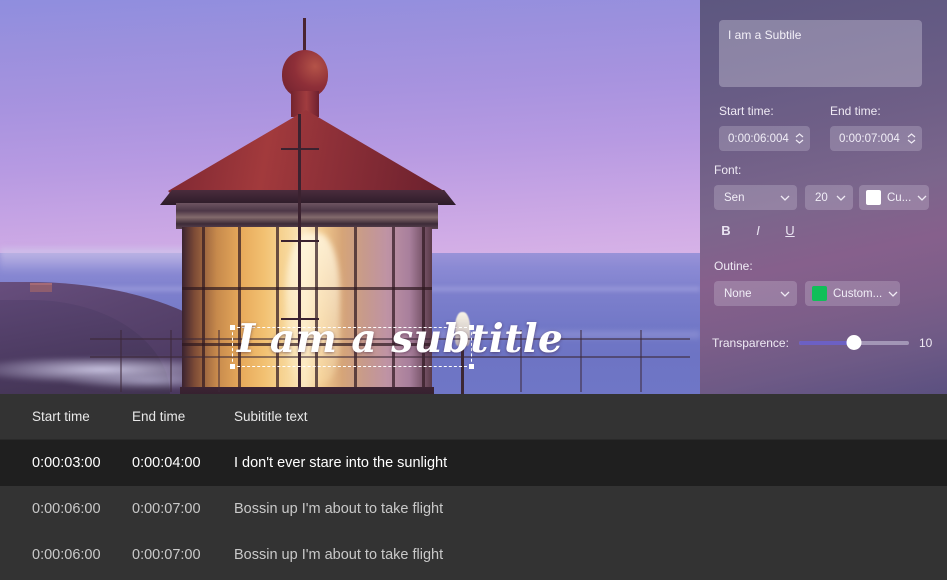 Image resolution: width=947 pixels, height=580 pixels. I want to click on transparence-slider-thumb, so click(854, 342).